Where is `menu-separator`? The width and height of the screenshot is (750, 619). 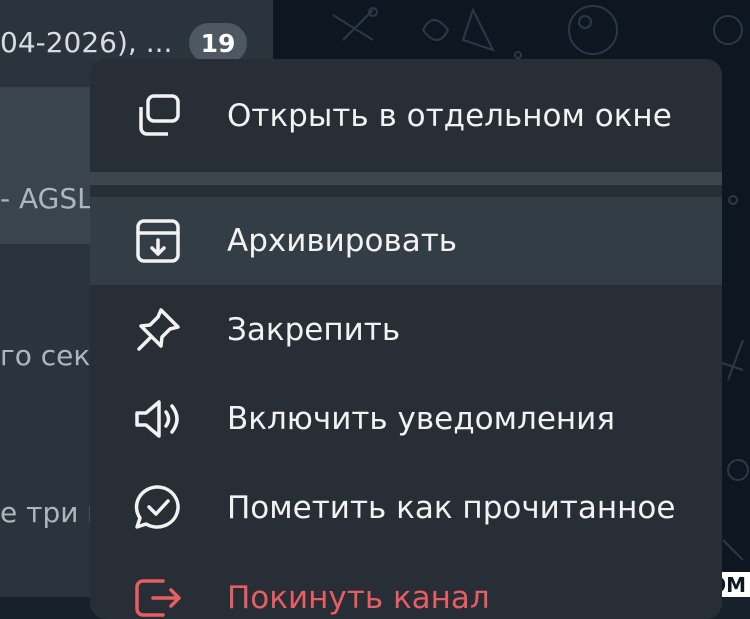
menu-separator is located at coordinates (406, 178).